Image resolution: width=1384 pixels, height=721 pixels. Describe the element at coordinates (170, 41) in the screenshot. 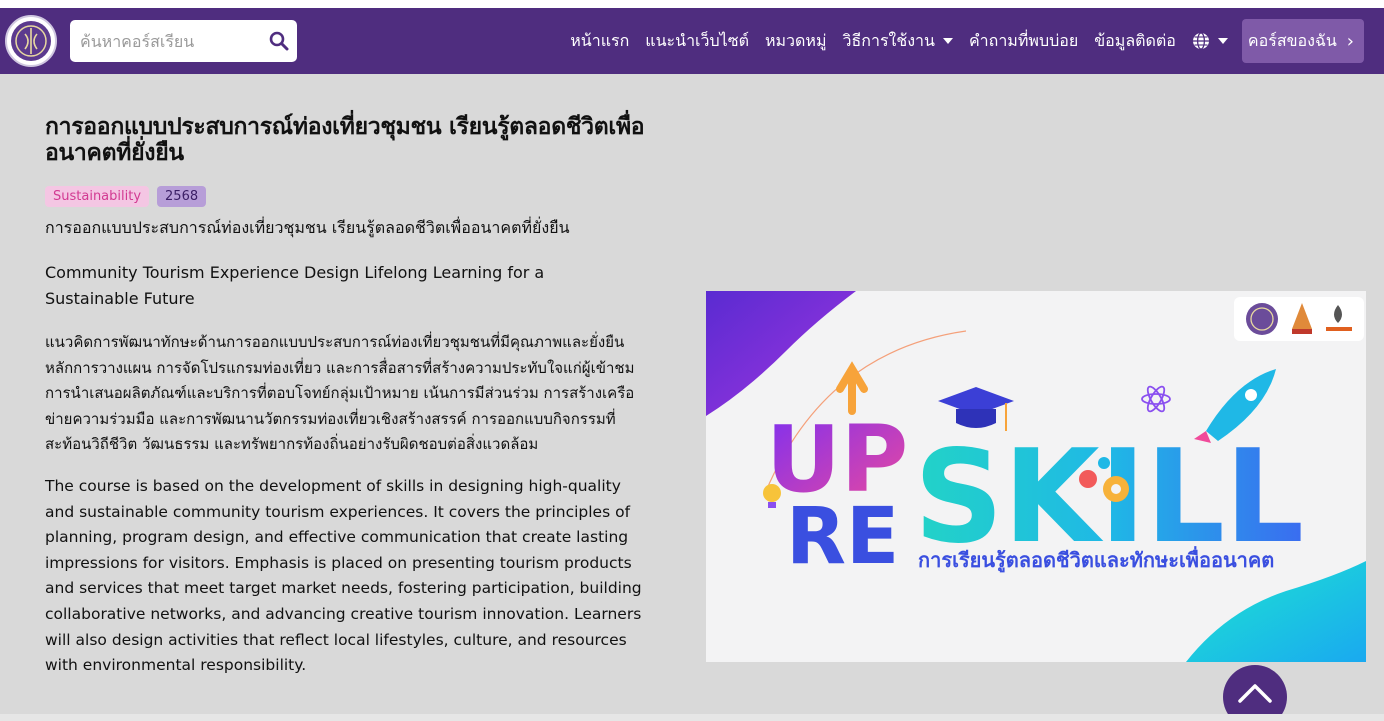

I see `search-input` at that location.